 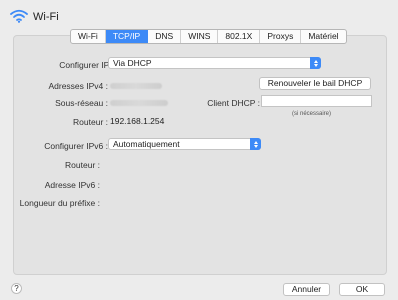 I want to click on ipv4-router-value: 192.168.1.254, so click(x=137, y=121).